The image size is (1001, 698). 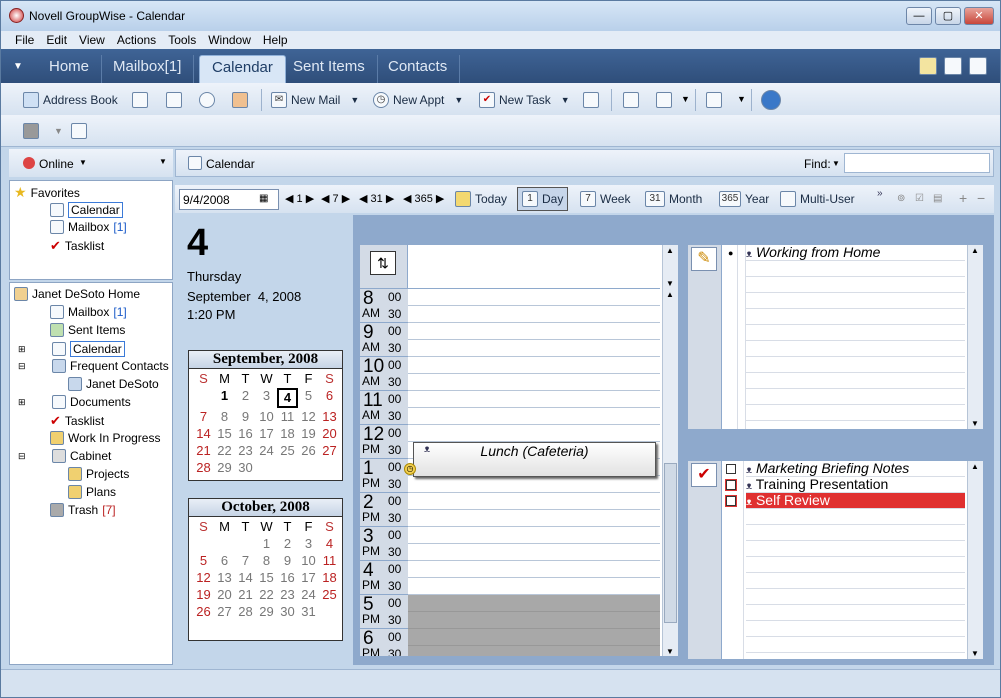 What do you see at coordinates (376, 198) in the screenshot?
I see `jump-31-control: ◀ 31 ▶` at bounding box center [376, 198].